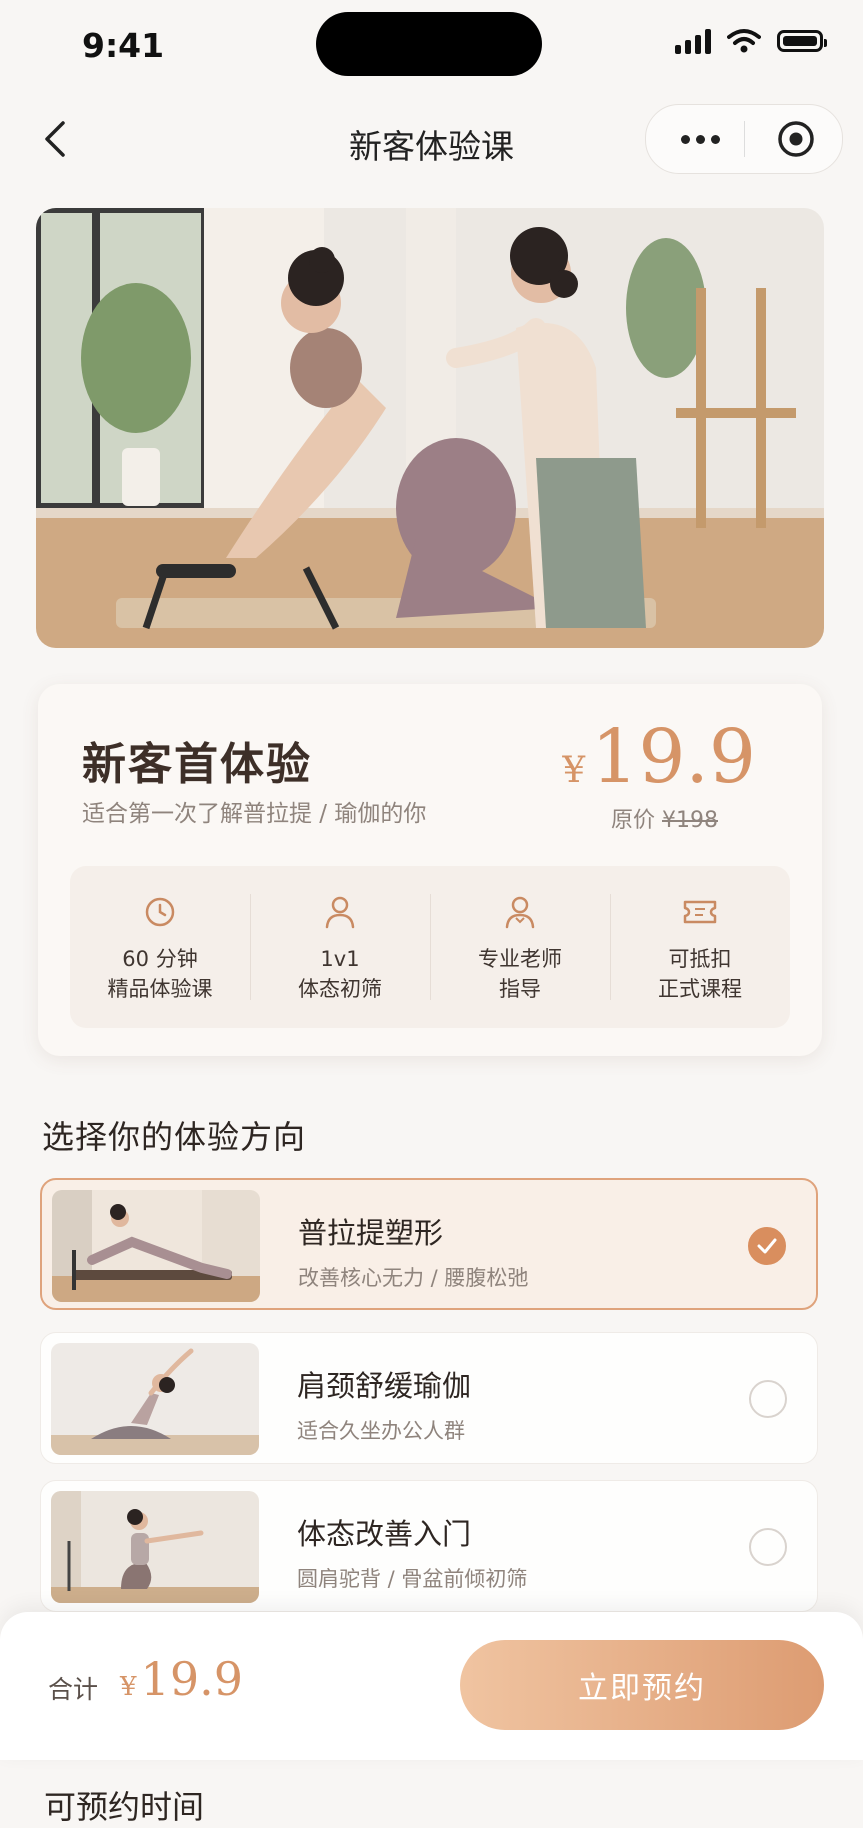 This screenshot has width=863, height=1828. I want to click on checkout-bar: 合计 ¥19.9 立即预约, so click(431, 1686).